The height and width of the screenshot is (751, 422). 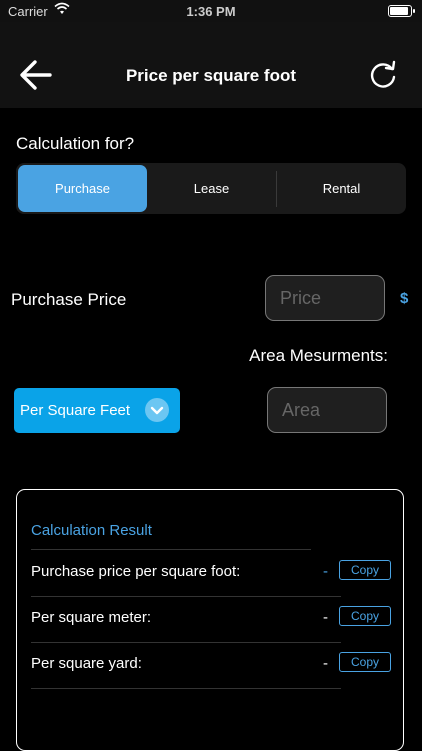 I want to click on refresh-icon, so click(x=383, y=75).